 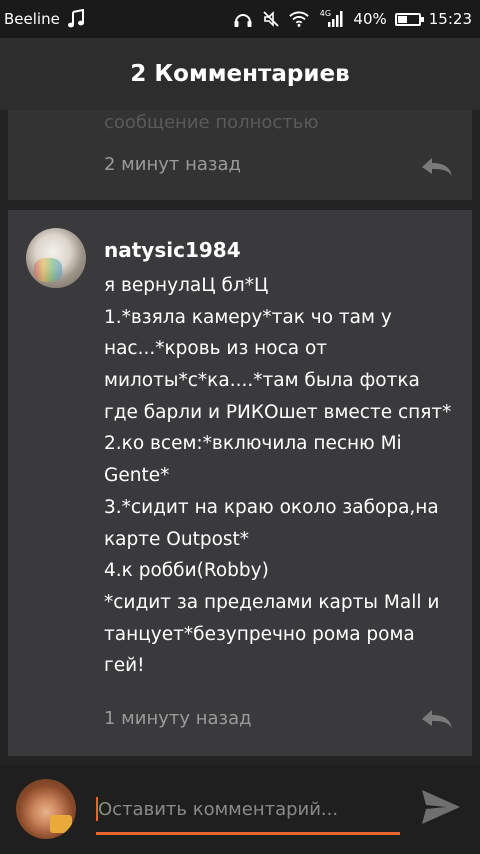 I want to click on comment-line: гей!, so click(x=124, y=666).